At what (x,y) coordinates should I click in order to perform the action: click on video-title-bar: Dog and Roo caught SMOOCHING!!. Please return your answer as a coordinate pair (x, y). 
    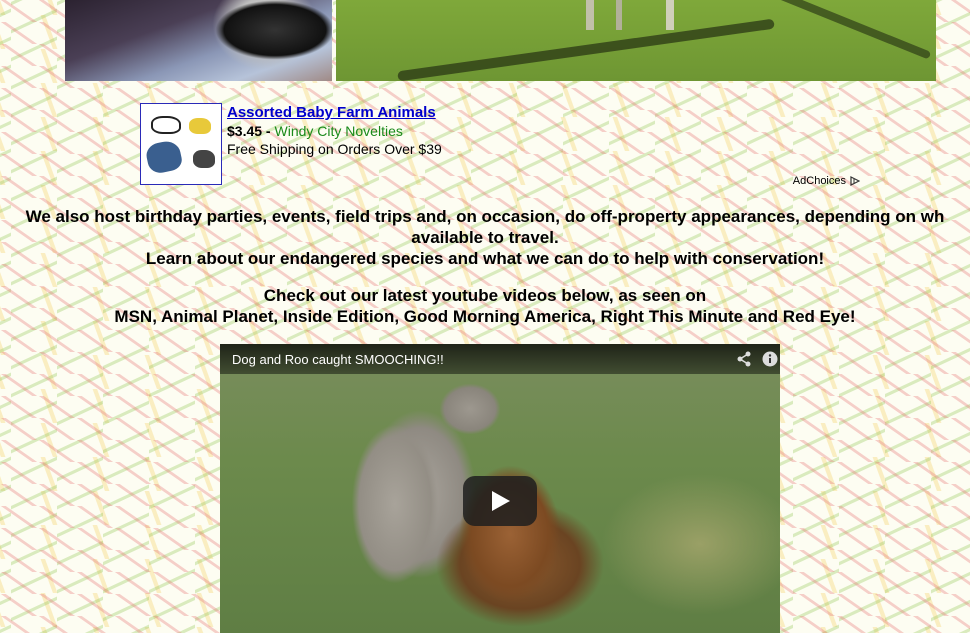
    Looking at the image, I should click on (500, 359).